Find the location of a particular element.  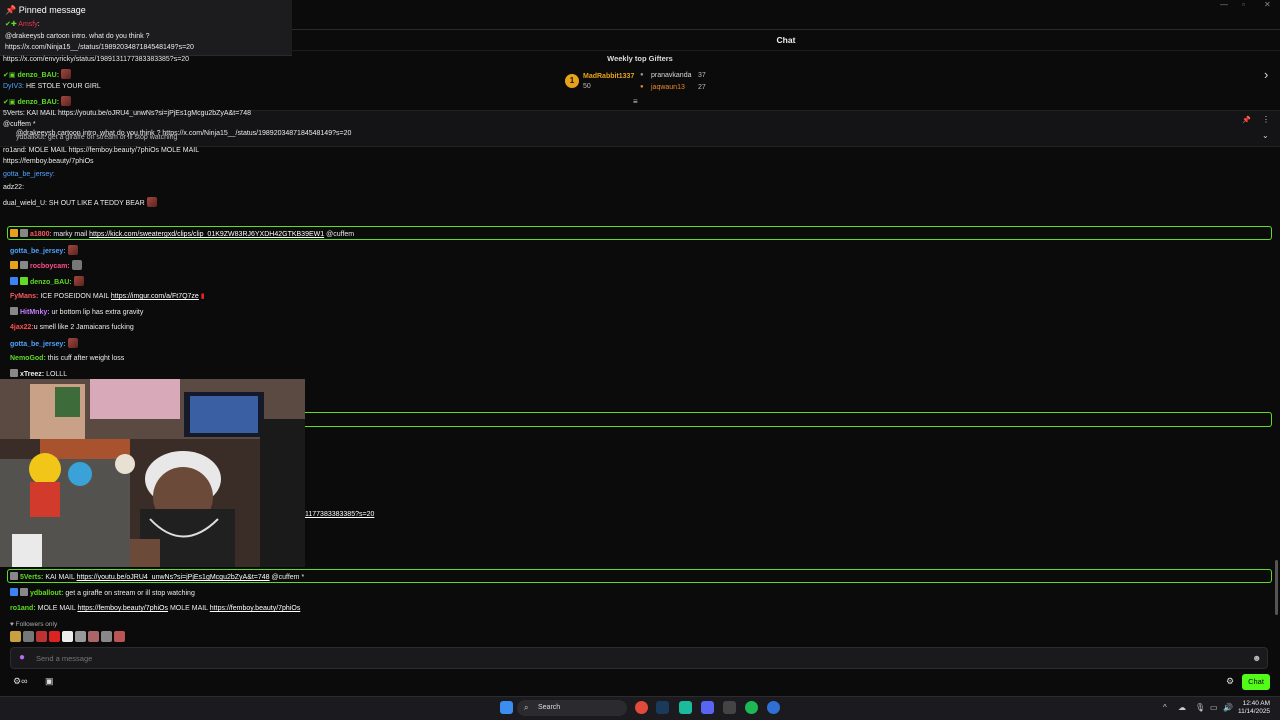

chat-scrollbar is located at coordinates (1276, 587).